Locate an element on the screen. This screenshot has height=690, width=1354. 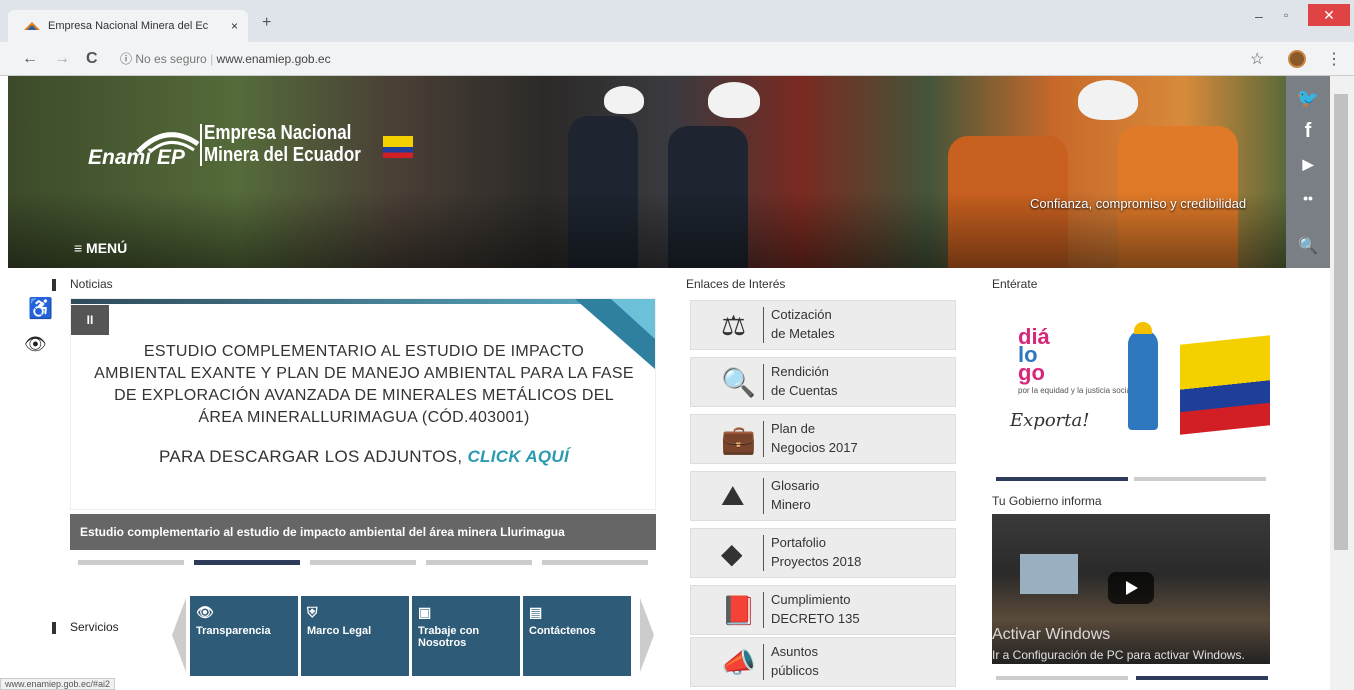
profile-avatar is located at coordinates (1297, 59).